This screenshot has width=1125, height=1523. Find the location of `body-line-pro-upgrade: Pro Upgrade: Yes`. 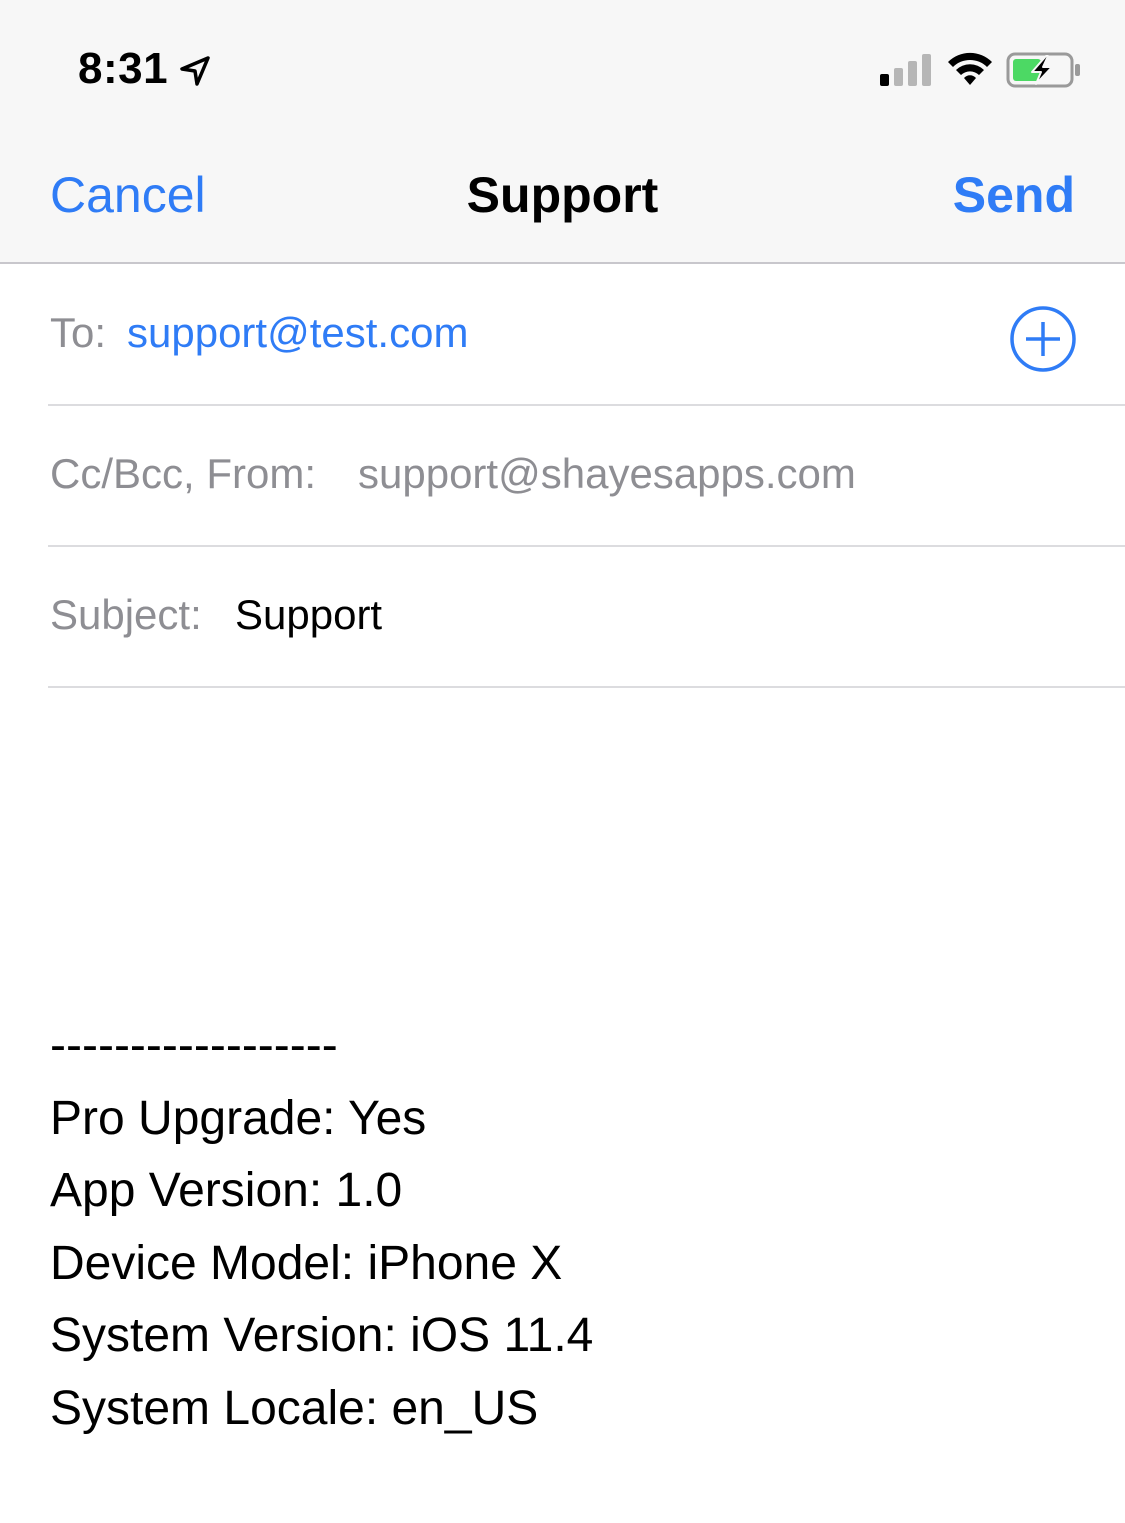

body-line-pro-upgrade: Pro Upgrade: Yes is located at coordinates (238, 1118).